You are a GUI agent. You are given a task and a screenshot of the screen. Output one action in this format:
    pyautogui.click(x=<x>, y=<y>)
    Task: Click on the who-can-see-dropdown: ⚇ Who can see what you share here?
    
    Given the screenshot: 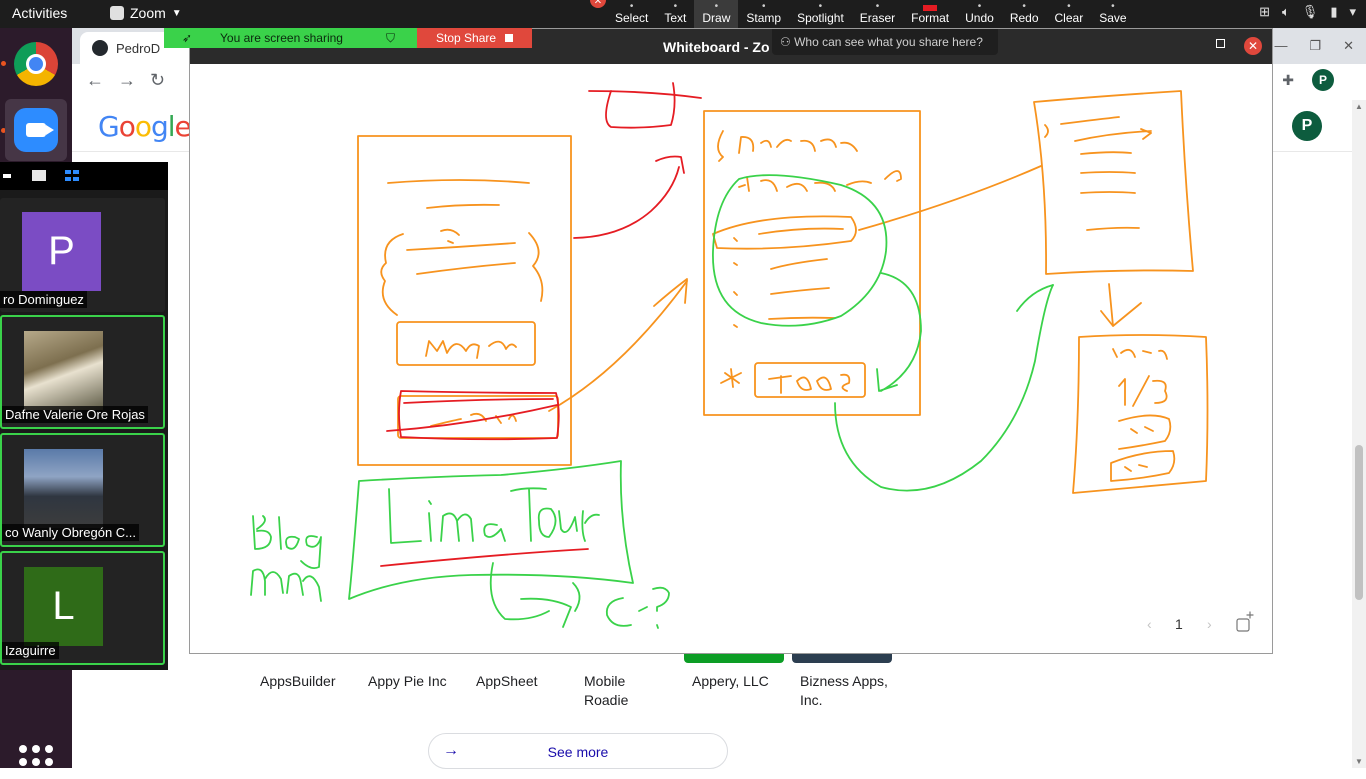 What is the action you would take?
    pyautogui.click(x=885, y=42)
    